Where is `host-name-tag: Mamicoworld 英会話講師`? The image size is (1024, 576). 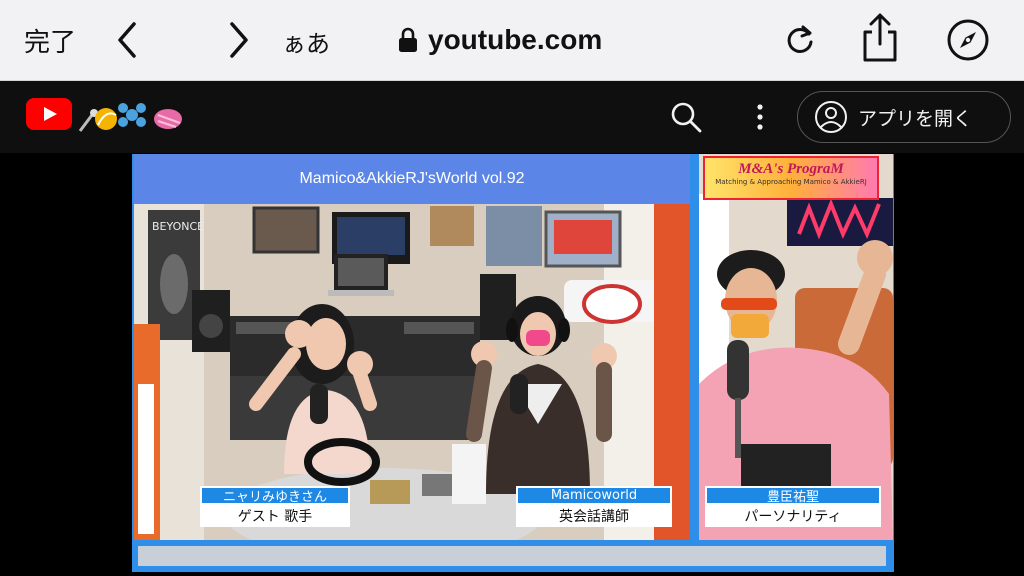
host-name-tag: Mamicoworld 英会話講師 is located at coordinates (594, 506).